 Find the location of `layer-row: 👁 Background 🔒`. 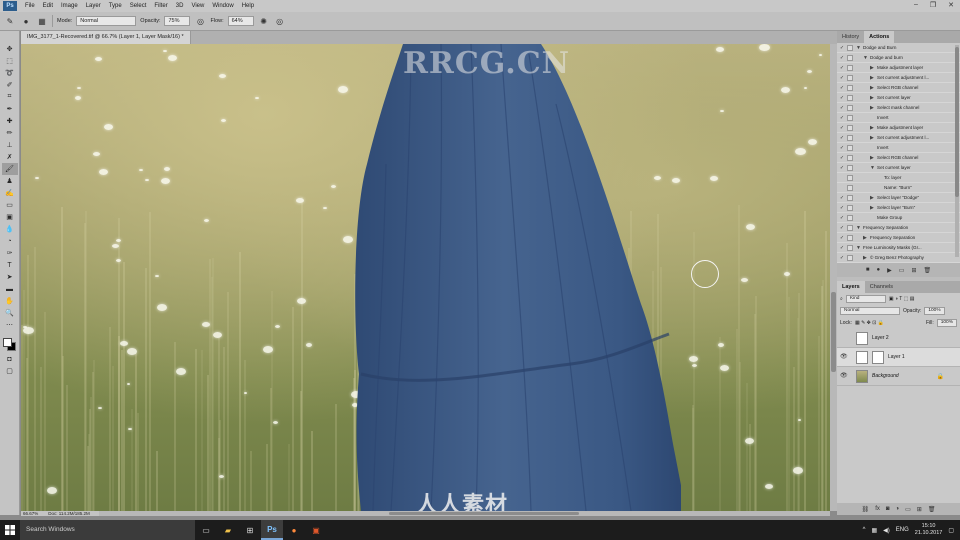

layer-row: 👁 Background 🔒 is located at coordinates (898, 376).